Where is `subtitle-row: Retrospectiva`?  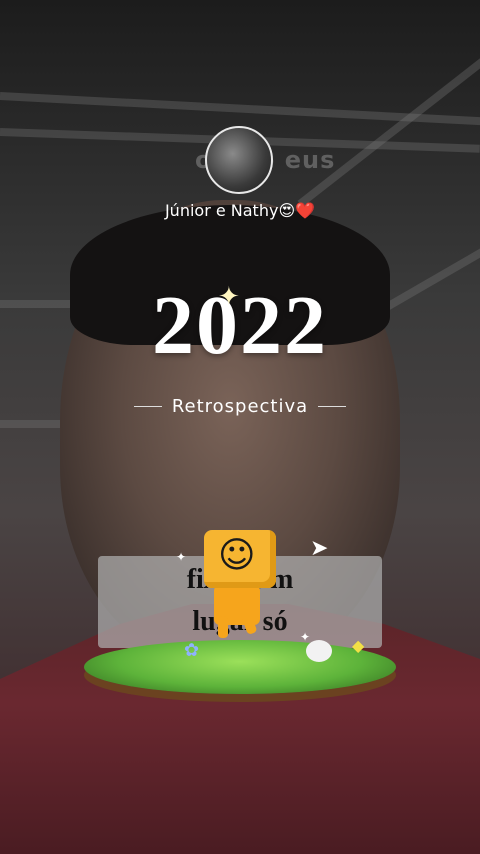
subtitle-row: Retrospectiva is located at coordinates (240, 406).